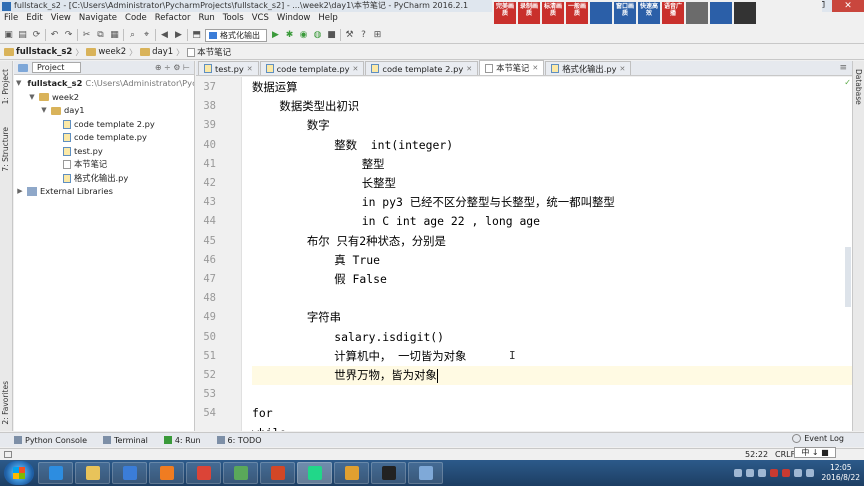 Image resolution: width=864 pixels, height=486 pixels. I want to click on code-line: 假 False, so click(552, 279).